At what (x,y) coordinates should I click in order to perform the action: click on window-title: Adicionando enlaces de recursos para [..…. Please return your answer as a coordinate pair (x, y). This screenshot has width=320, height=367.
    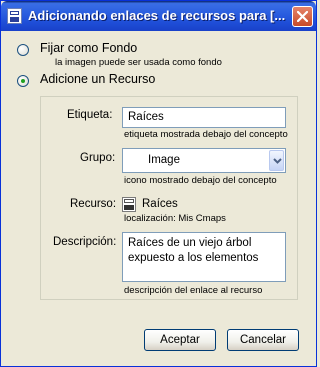
    Looking at the image, I should click on (157, 15).